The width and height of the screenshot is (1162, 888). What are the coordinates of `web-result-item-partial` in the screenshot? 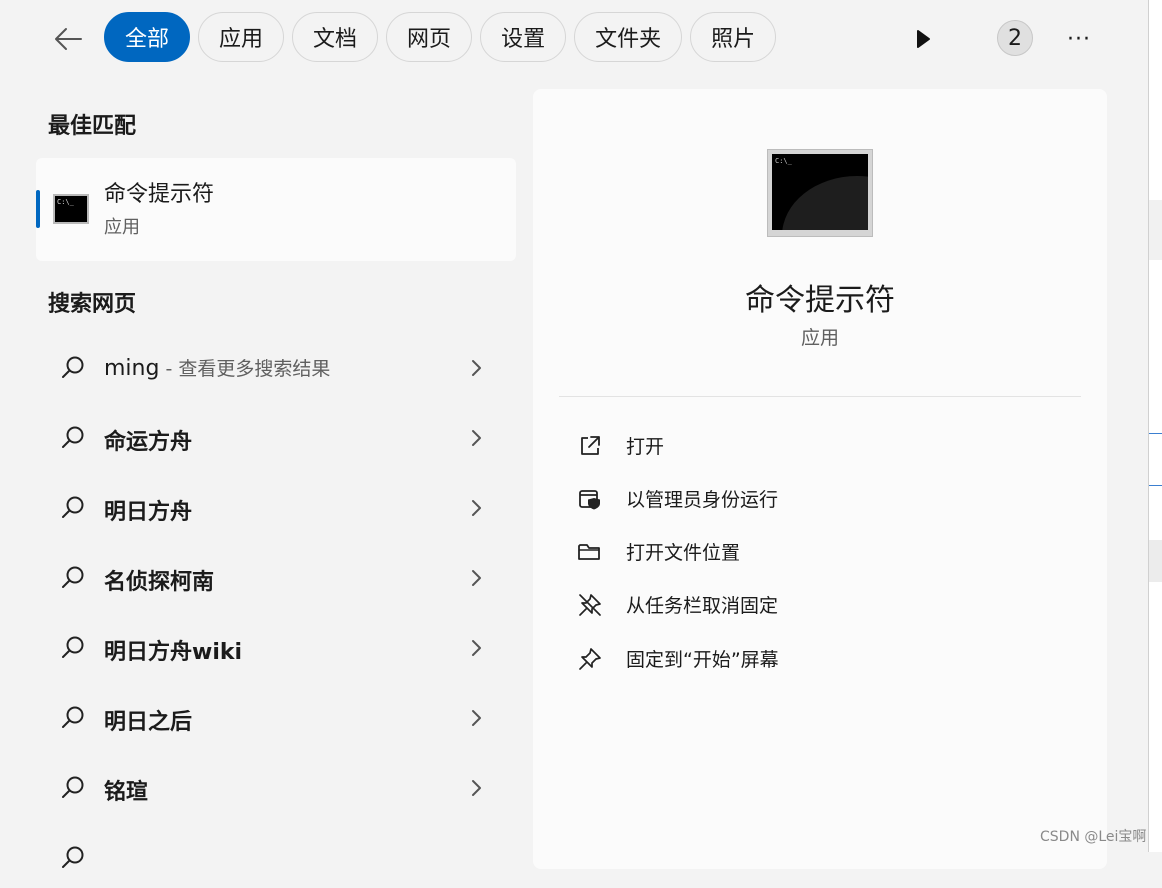 It's located at (276, 858).